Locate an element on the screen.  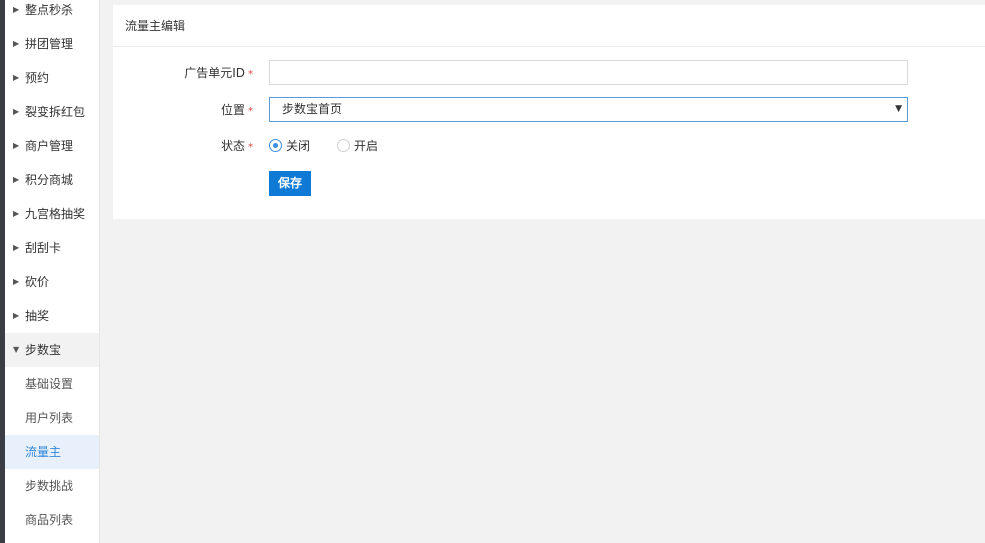
dropdown-arrow-icon: ▼ is located at coordinates (898, 109).